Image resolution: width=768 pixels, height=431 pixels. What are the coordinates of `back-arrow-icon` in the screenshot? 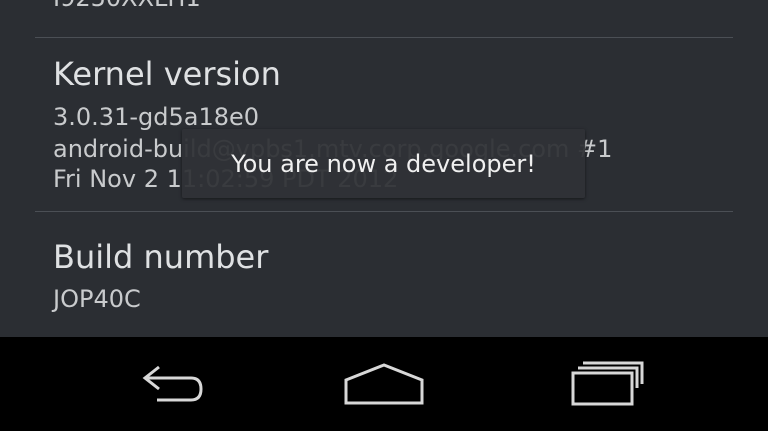 It's located at (172, 383).